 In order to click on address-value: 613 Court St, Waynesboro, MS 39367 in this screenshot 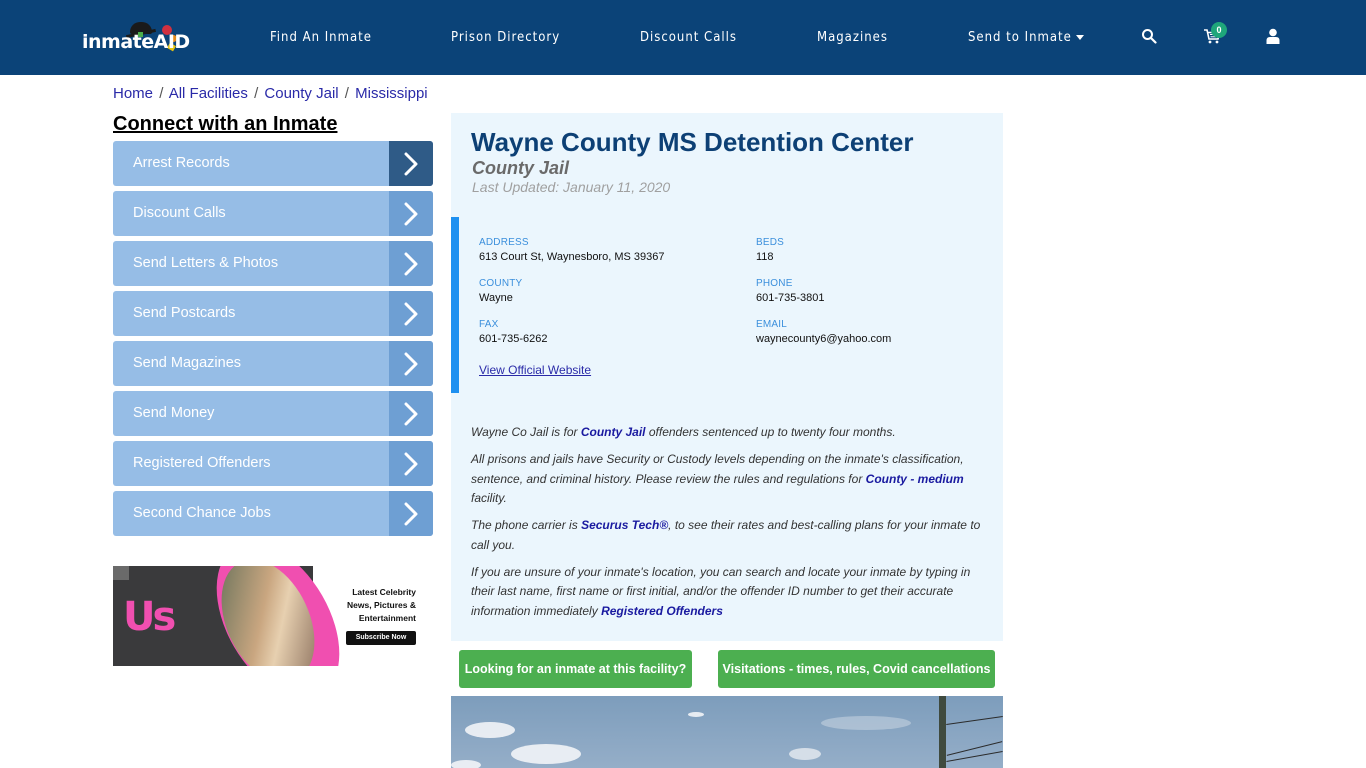, I will do `click(572, 257)`.